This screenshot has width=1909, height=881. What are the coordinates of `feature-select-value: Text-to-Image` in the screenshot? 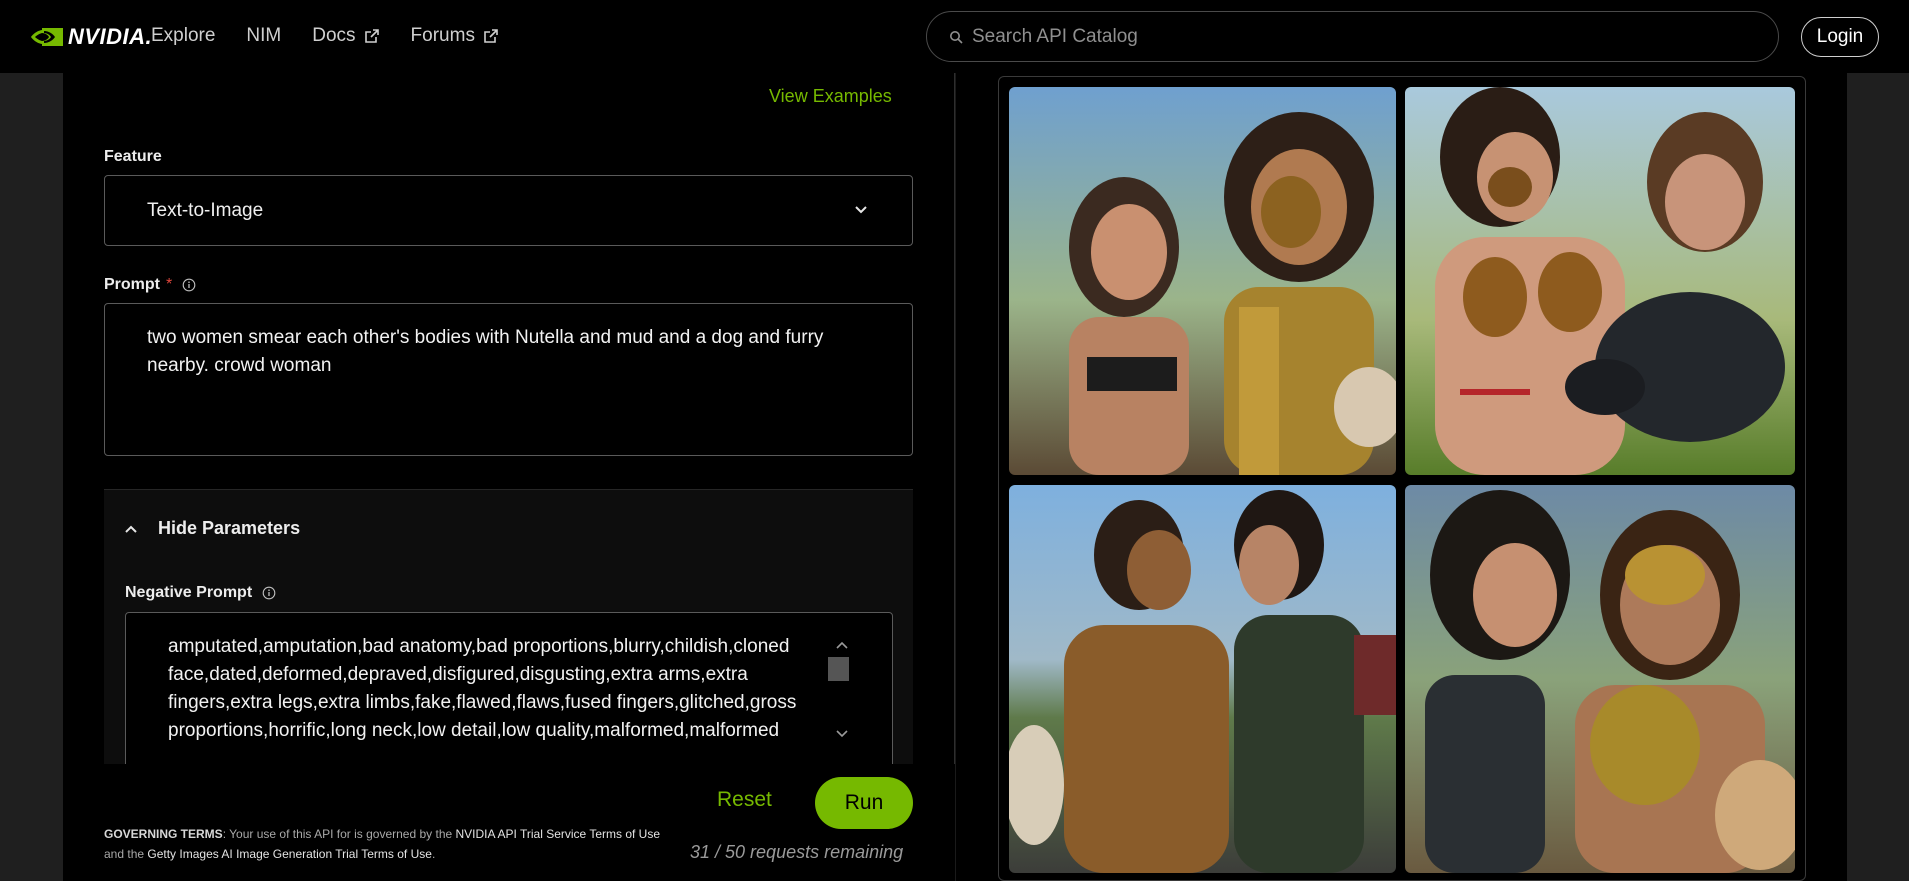 It's located at (205, 210).